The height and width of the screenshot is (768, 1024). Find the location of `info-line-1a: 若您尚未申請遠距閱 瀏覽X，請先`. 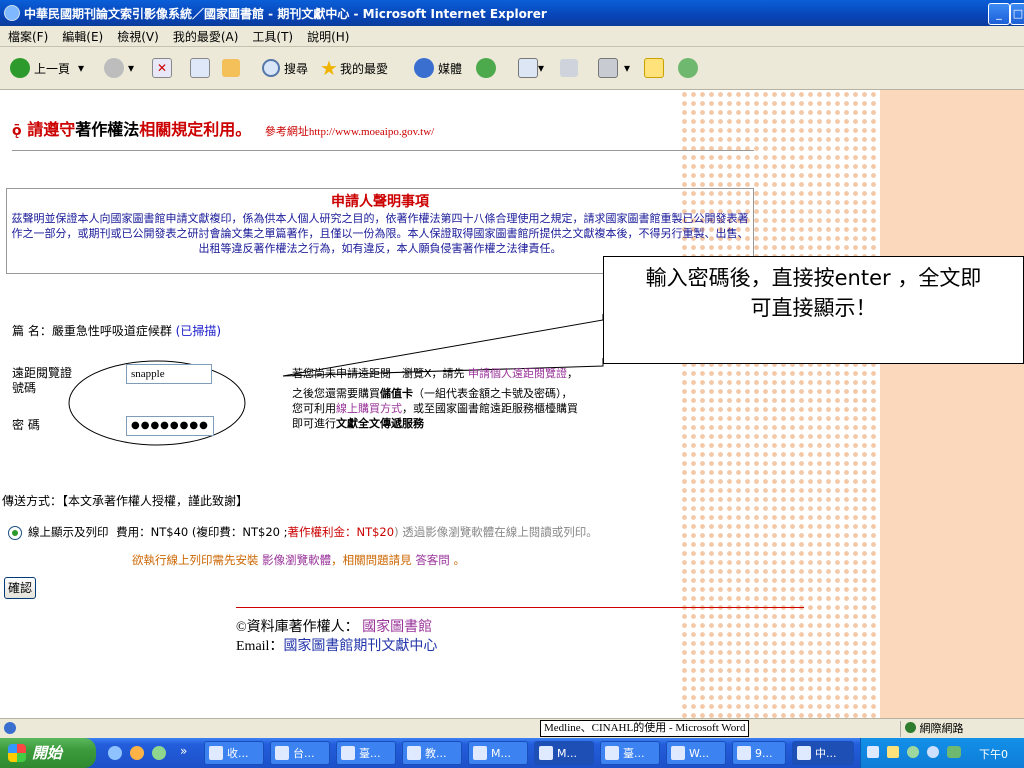

info-line-1a: 若您尚未申請遠距閱 瀏覽X，請先 is located at coordinates (380, 373).